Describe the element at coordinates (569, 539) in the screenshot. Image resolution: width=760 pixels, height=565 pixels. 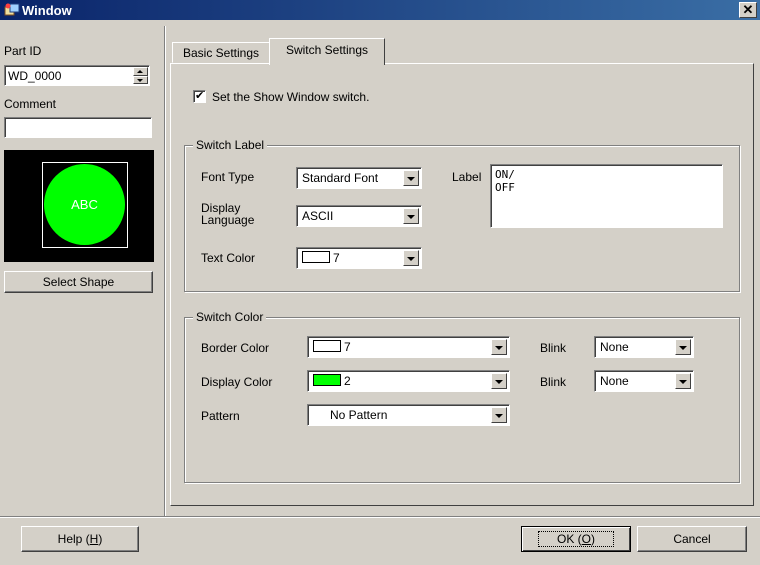
I see `ok-prefix: OK (` at that location.